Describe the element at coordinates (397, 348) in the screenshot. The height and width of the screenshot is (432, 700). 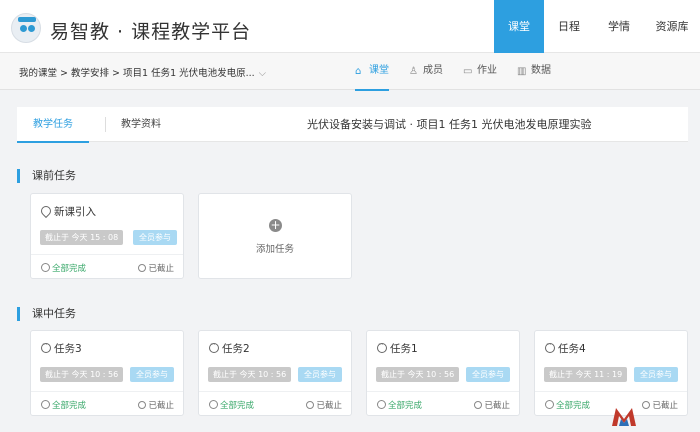
I see `task-title: 任务1` at that location.